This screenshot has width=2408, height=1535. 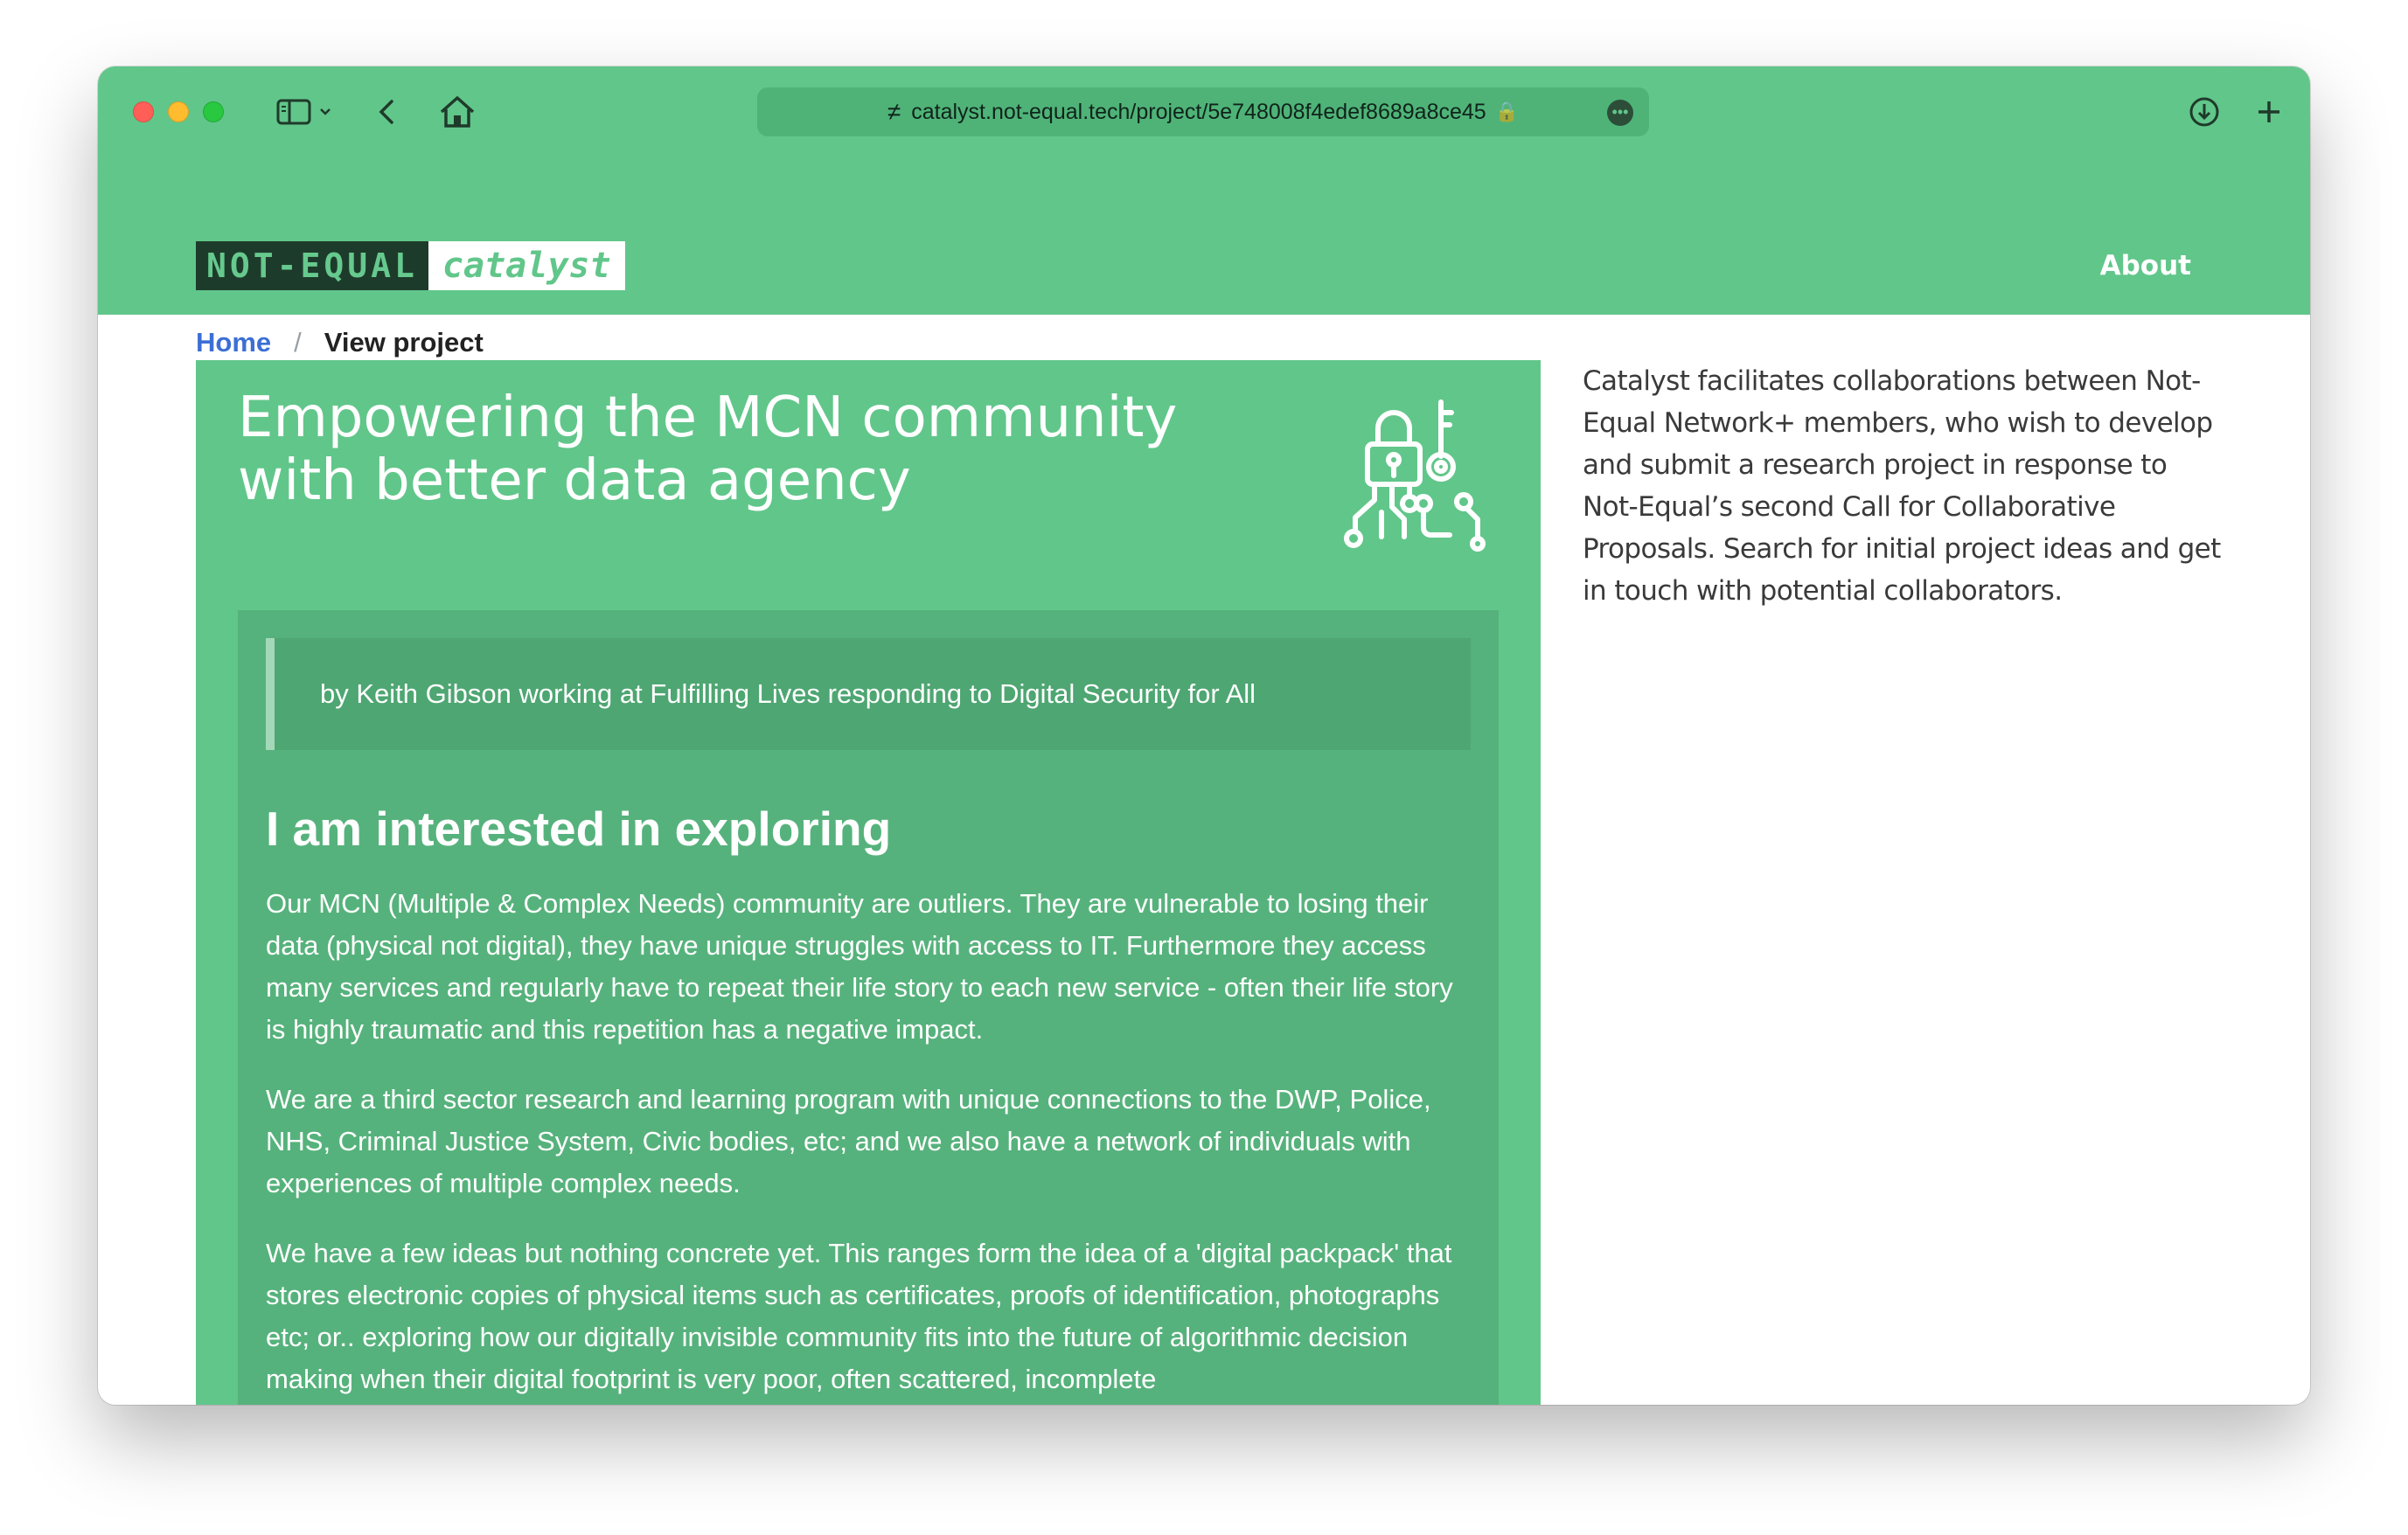 What do you see at coordinates (1507, 112) in the screenshot?
I see `lock-icon: 🔒` at bounding box center [1507, 112].